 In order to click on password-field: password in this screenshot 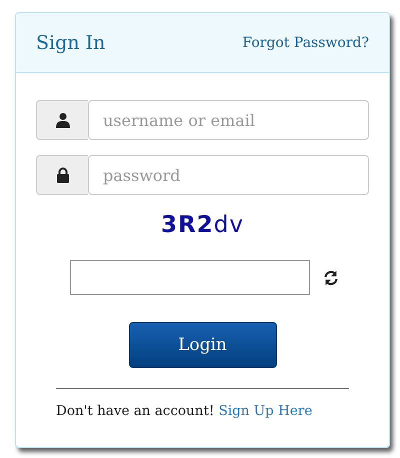, I will do `click(228, 175)`.